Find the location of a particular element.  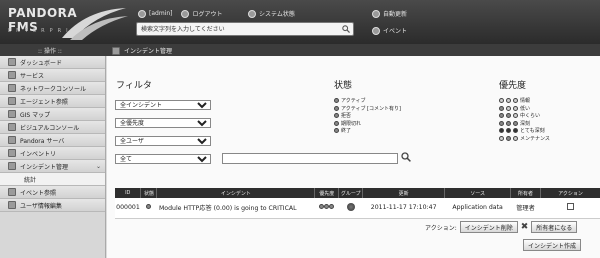

column-header-action: アクション is located at coordinates (570, 193).